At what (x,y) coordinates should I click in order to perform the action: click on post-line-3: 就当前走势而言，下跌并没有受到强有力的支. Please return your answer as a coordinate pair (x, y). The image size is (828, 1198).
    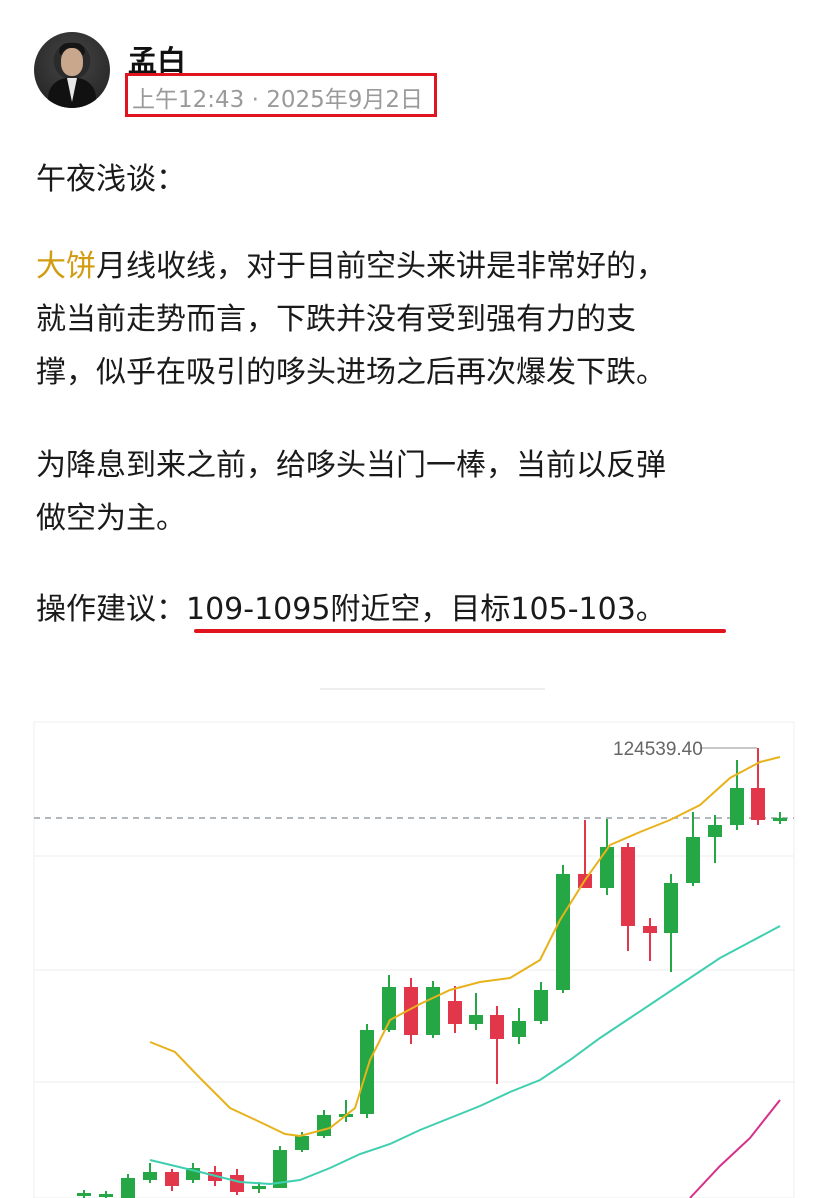
    Looking at the image, I should click on (336, 319).